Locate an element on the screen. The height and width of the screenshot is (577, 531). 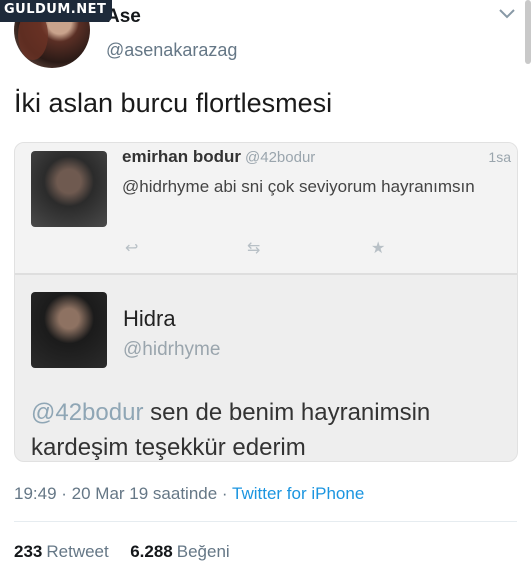
embedded-handle-first: @42bodur is located at coordinates (280, 157).